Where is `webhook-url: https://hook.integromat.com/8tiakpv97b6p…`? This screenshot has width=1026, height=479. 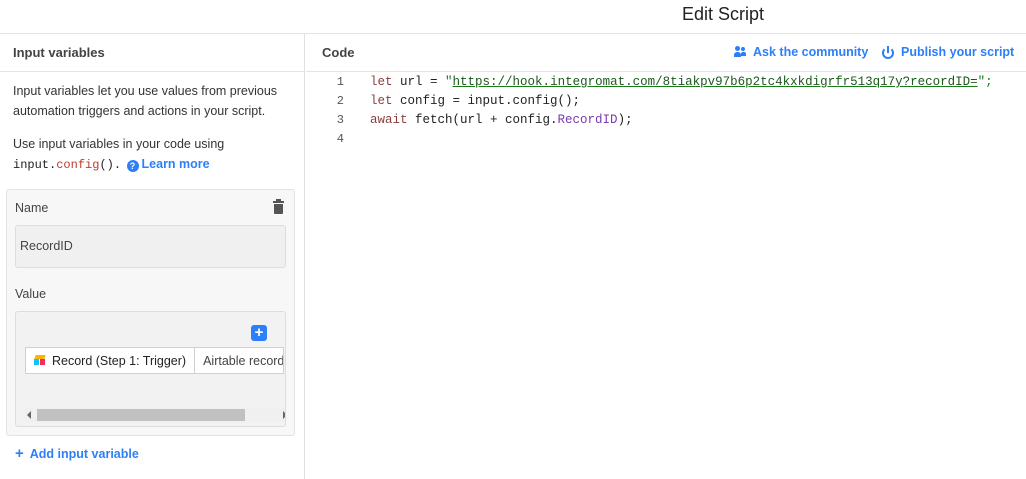
webhook-url: https://hook.integromat.com/8tiakpv97b6p… is located at coordinates (715, 82).